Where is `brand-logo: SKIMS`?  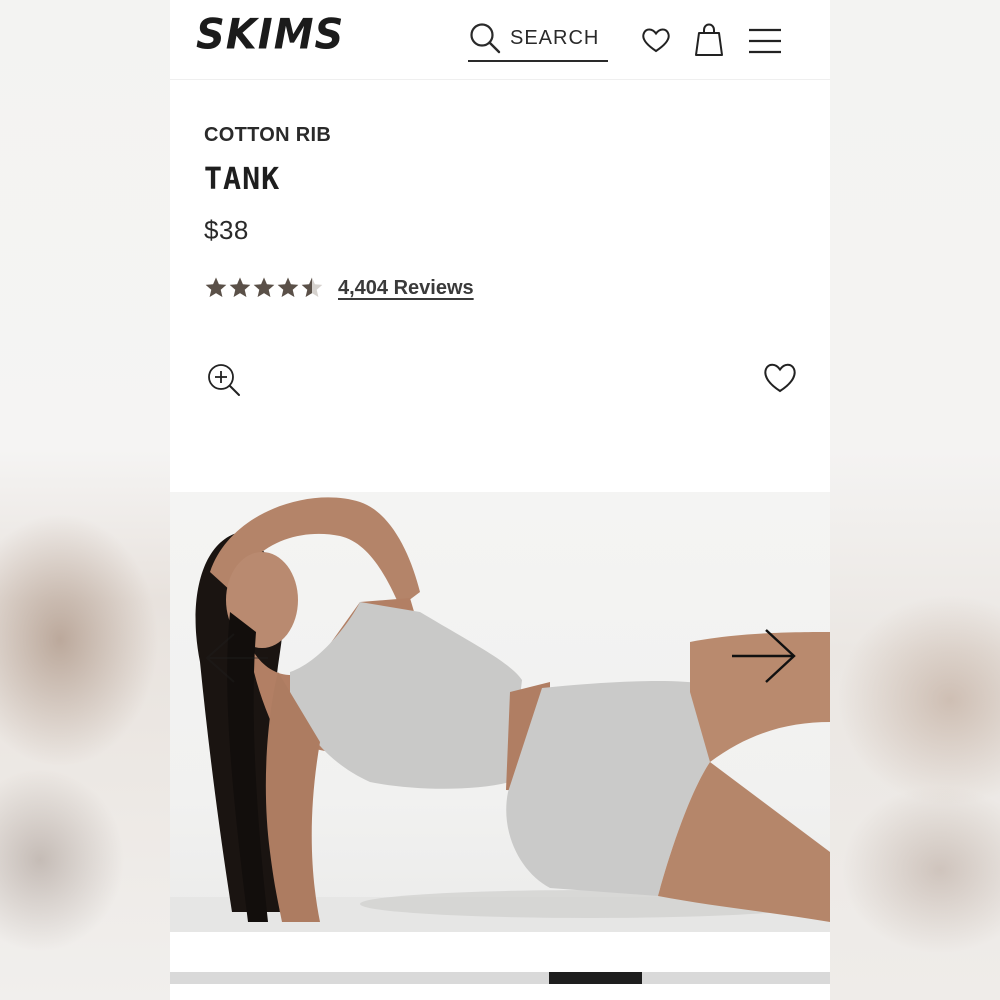
brand-logo: SKIMS is located at coordinates (270, 35).